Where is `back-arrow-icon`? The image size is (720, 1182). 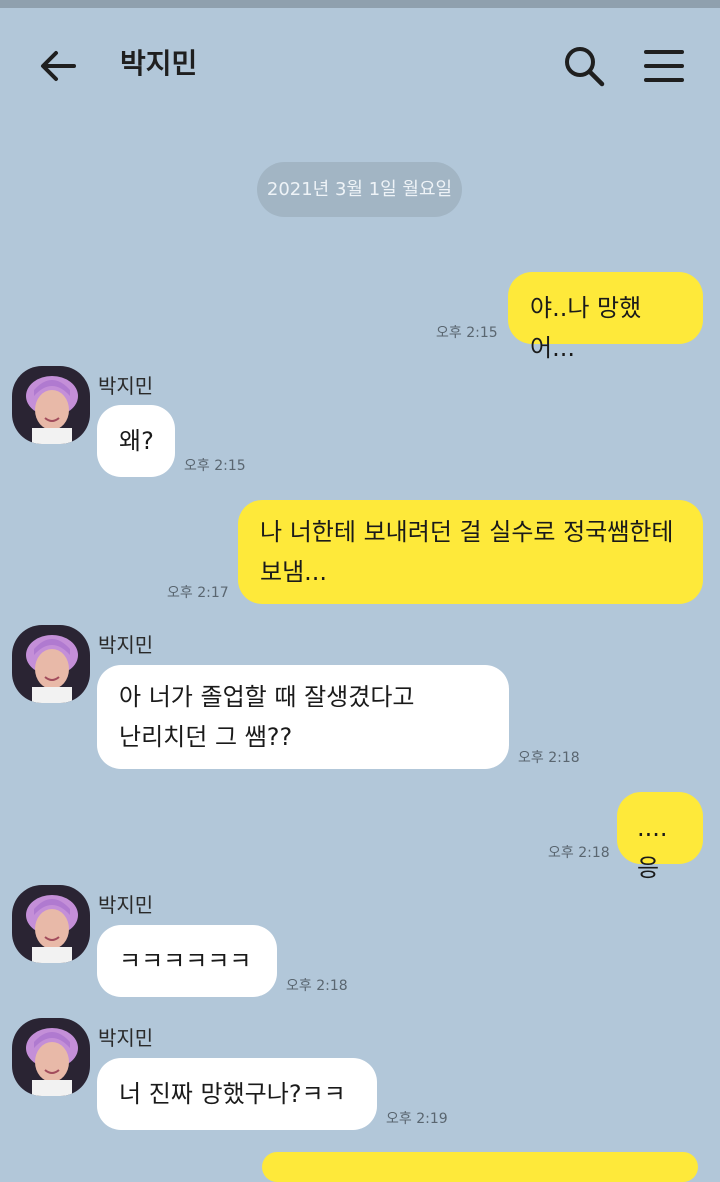
back-arrow-icon is located at coordinates (58, 66).